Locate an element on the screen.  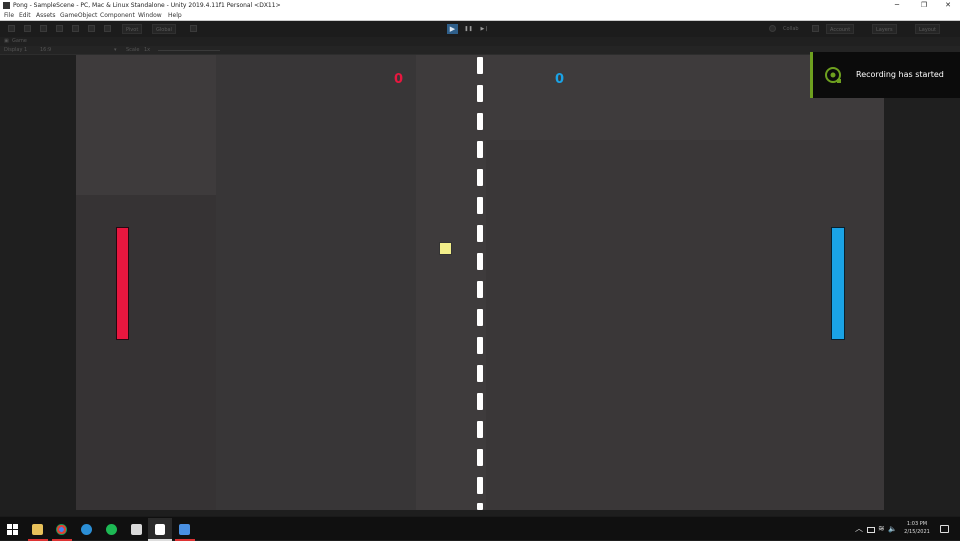
step-button: ▶❘ is located at coordinates (484, 29).